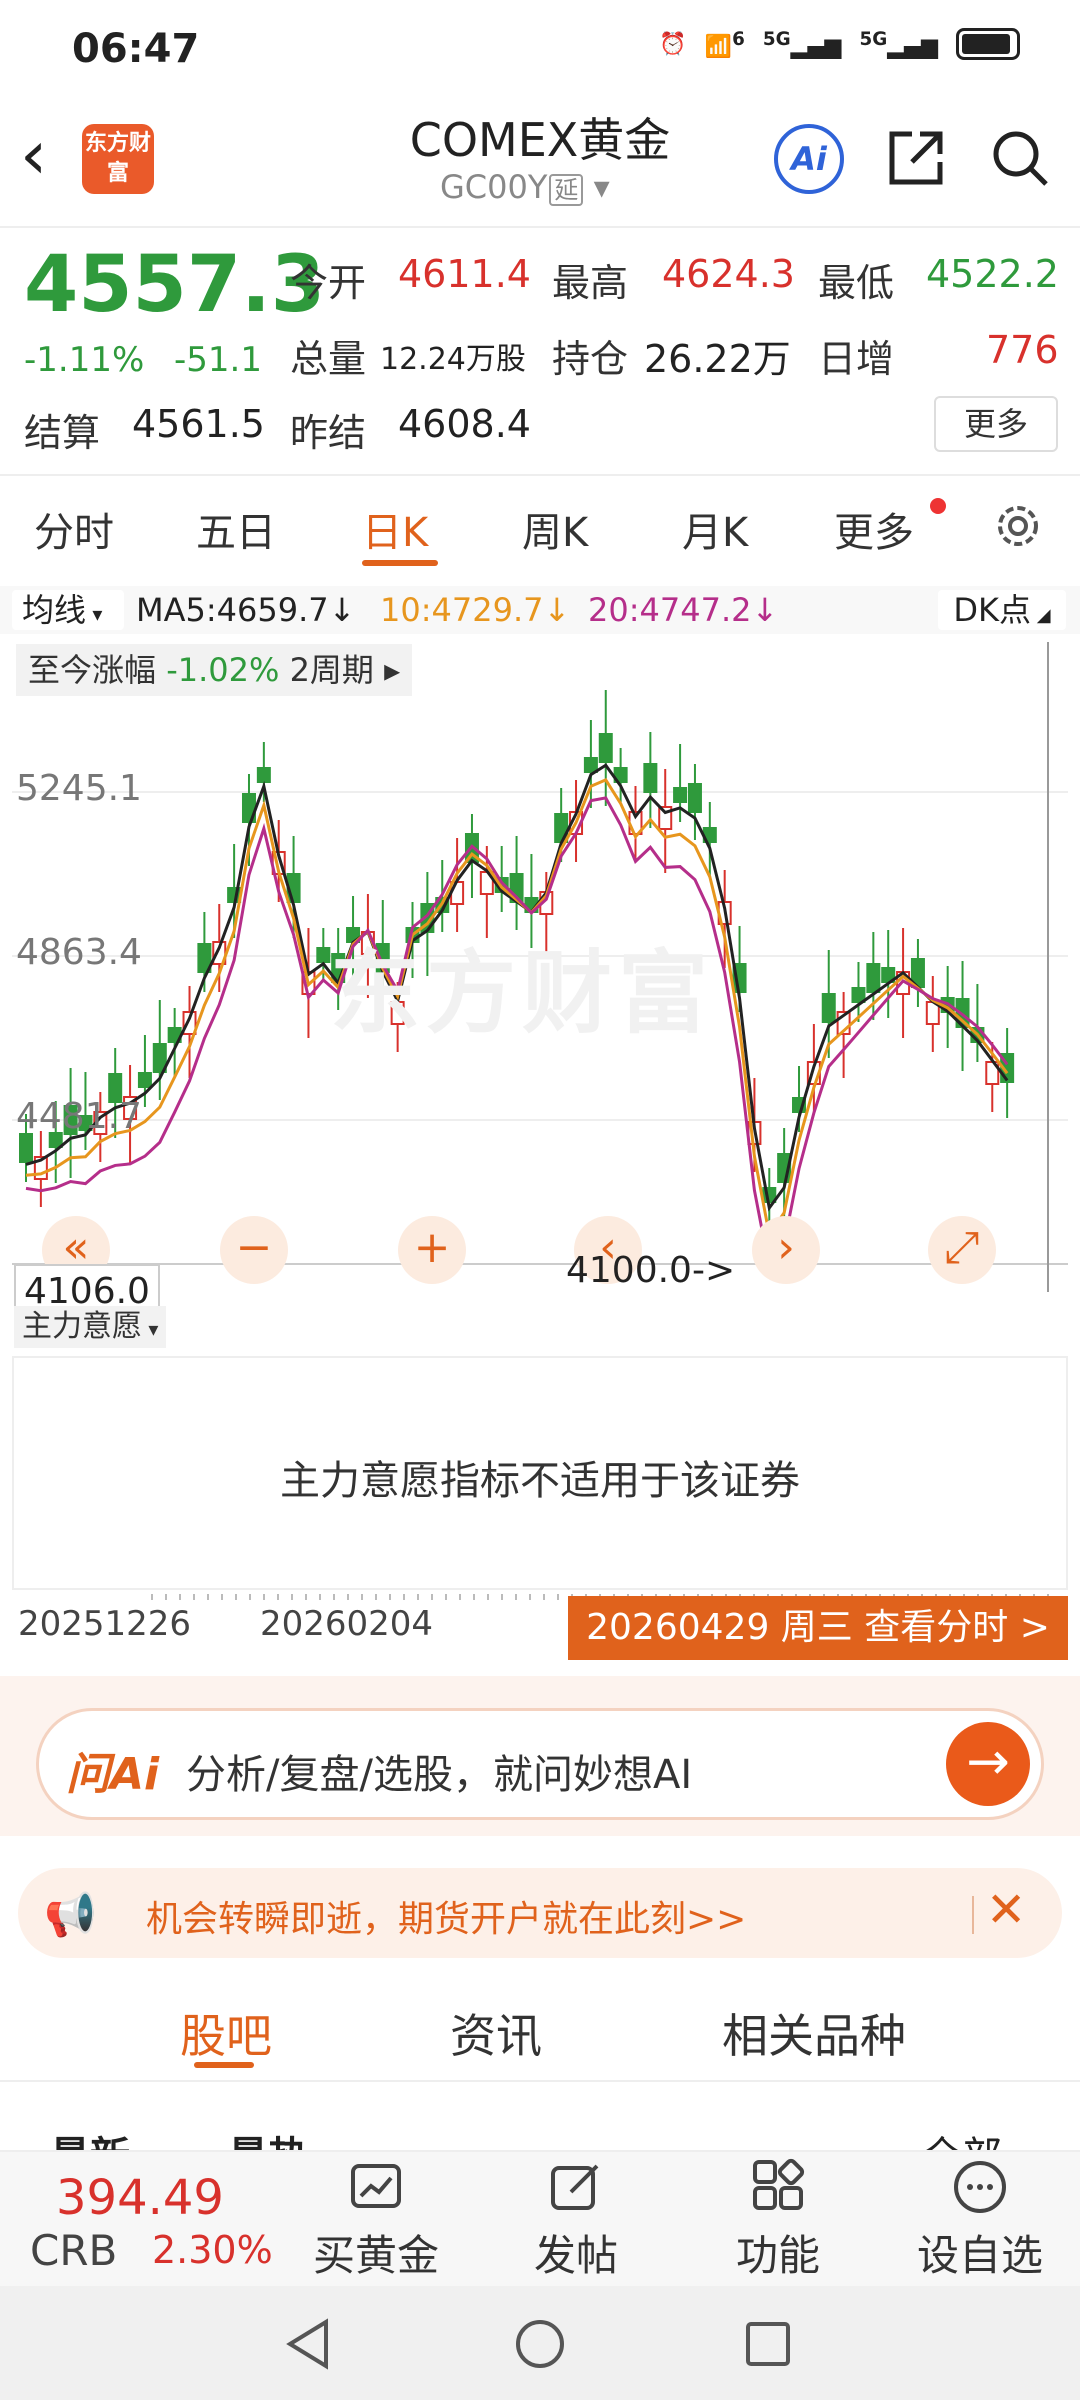 The width and height of the screenshot is (1080, 2400). What do you see at coordinates (100, 2138) in the screenshot?
I see `sub-tab-latest: 最新⌄` at bounding box center [100, 2138].